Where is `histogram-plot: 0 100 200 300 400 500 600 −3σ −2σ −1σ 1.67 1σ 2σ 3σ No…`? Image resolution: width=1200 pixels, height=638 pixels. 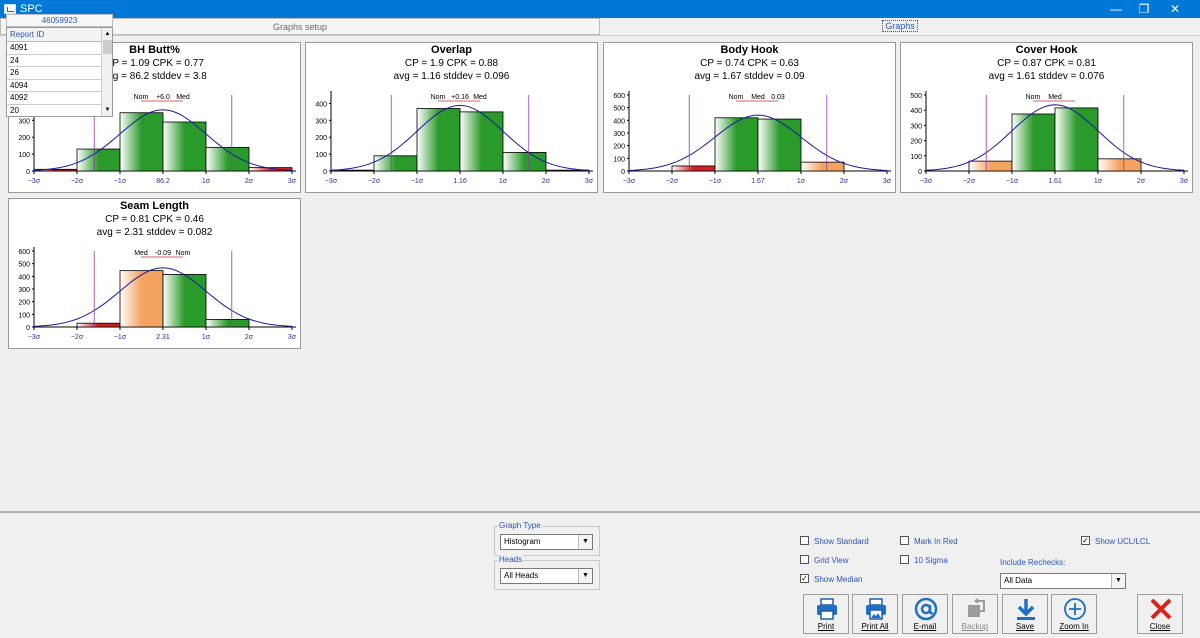
histogram-plot: 0 100 200 300 400 500 600 −3σ −2σ −1σ 1.67 1σ 2σ 3σ No… is located at coordinates (752, 138).